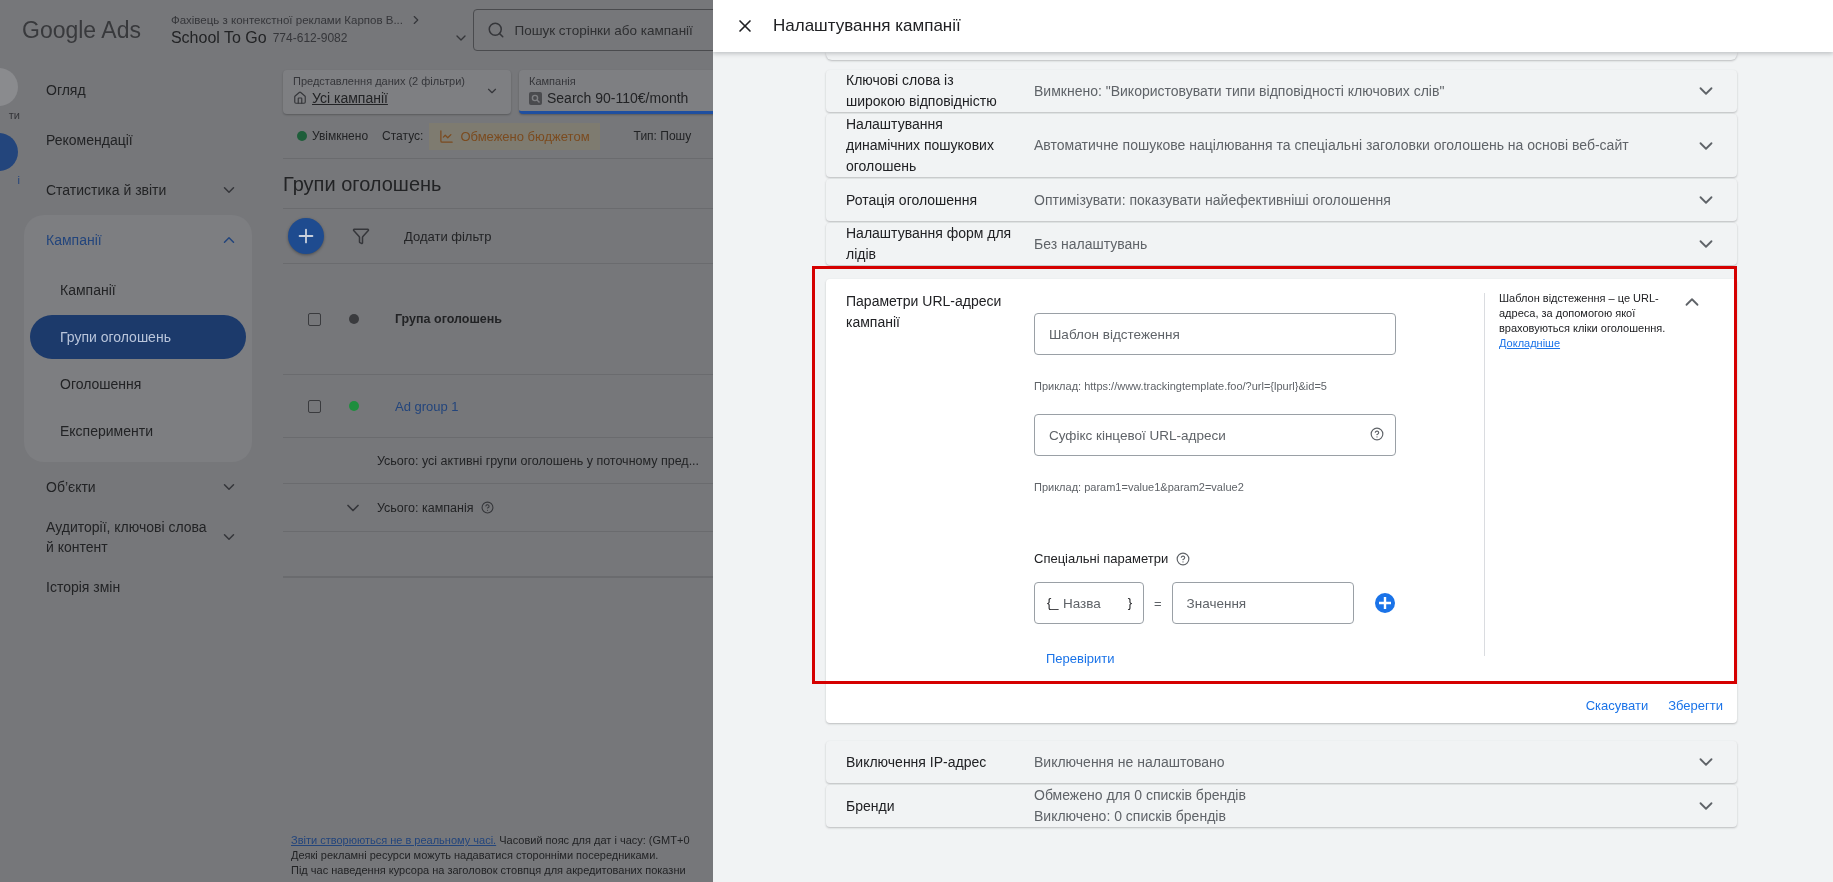 The image size is (1833, 882). Describe the element at coordinates (475, 855) in the screenshot. I see `footer-text: Деякі рекламні ресурси можуть надаватися сторонніми посередниками.` at that location.